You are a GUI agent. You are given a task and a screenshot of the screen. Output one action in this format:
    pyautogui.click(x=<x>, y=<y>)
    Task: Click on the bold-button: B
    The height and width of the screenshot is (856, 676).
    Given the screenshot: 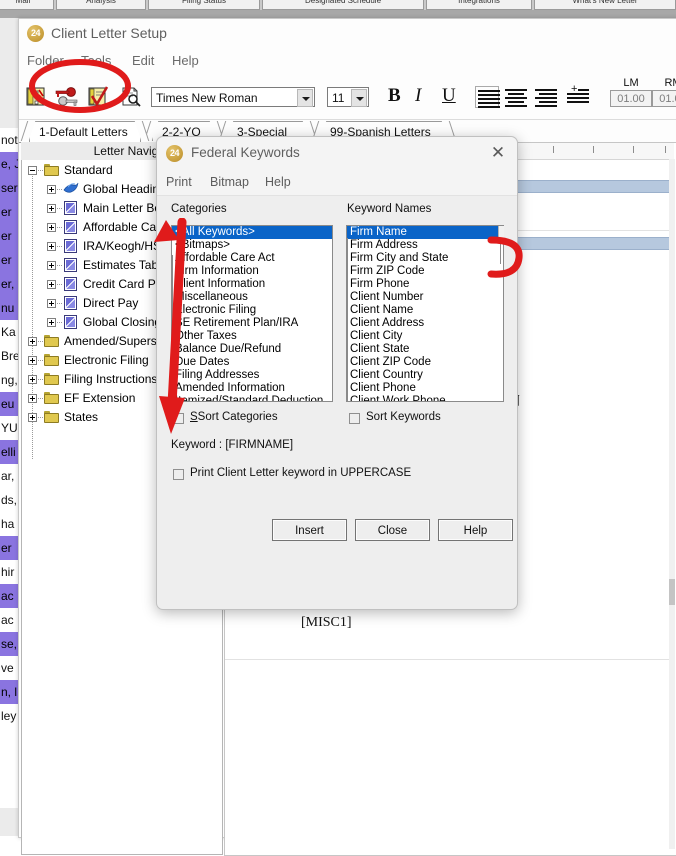 What is the action you would take?
    pyautogui.click(x=394, y=96)
    